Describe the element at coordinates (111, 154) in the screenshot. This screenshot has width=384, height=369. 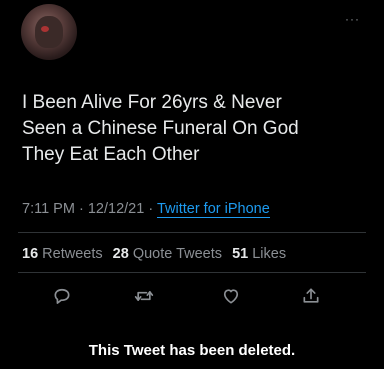
I see `tweet-text-line: They Eat Each Other` at that location.